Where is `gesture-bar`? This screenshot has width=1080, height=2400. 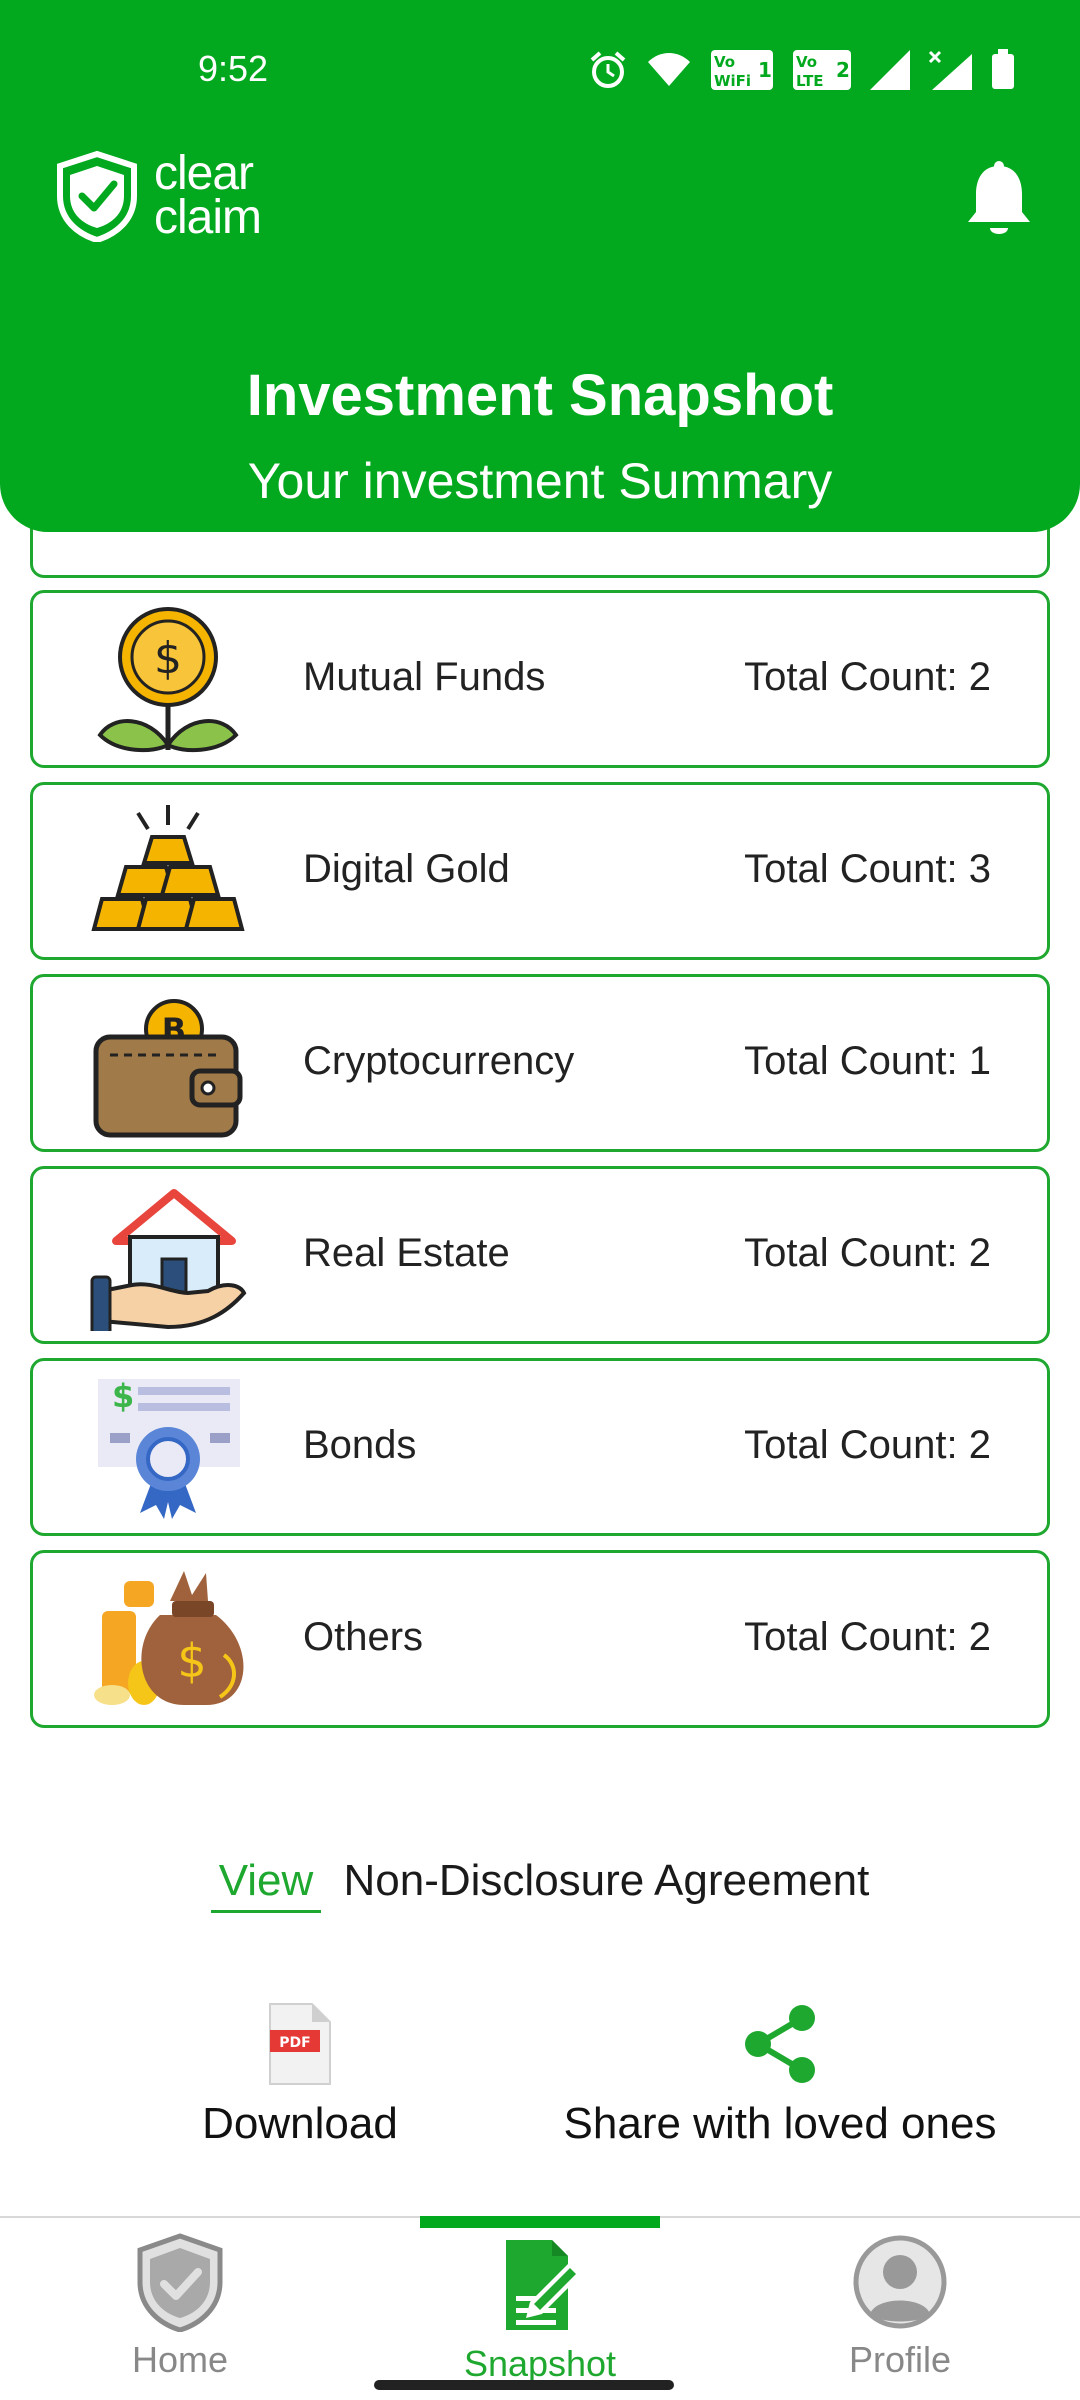
gesture-bar is located at coordinates (524, 2385).